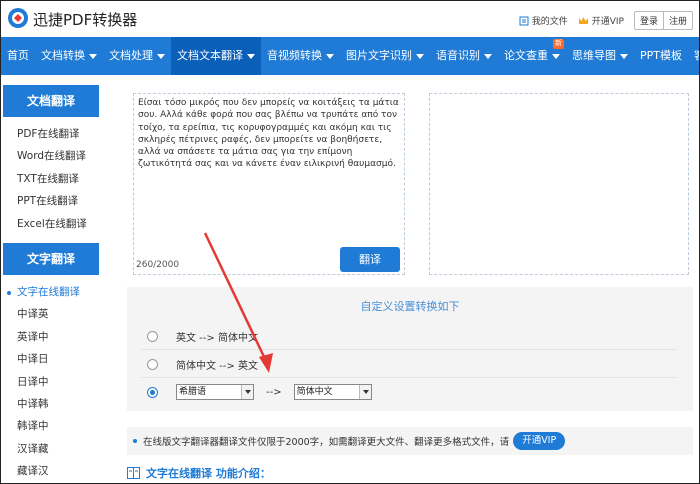 The width and height of the screenshot is (700, 484). Describe the element at coordinates (55, 449) in the screenshot. I see `sidebar-item: 汉译藏` at that location.